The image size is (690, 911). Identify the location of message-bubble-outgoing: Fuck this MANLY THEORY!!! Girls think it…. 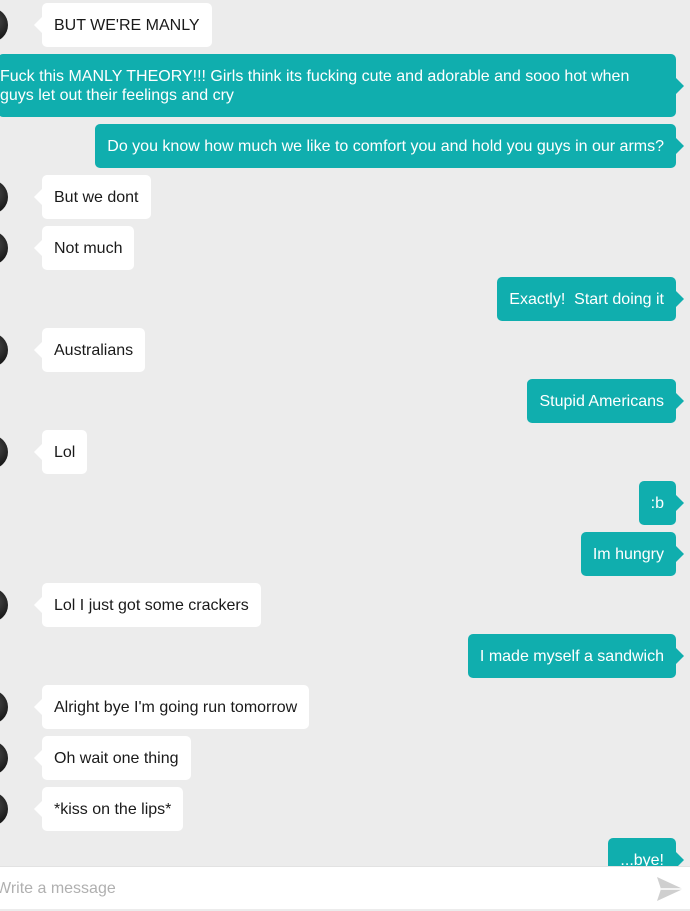
(342, 85).